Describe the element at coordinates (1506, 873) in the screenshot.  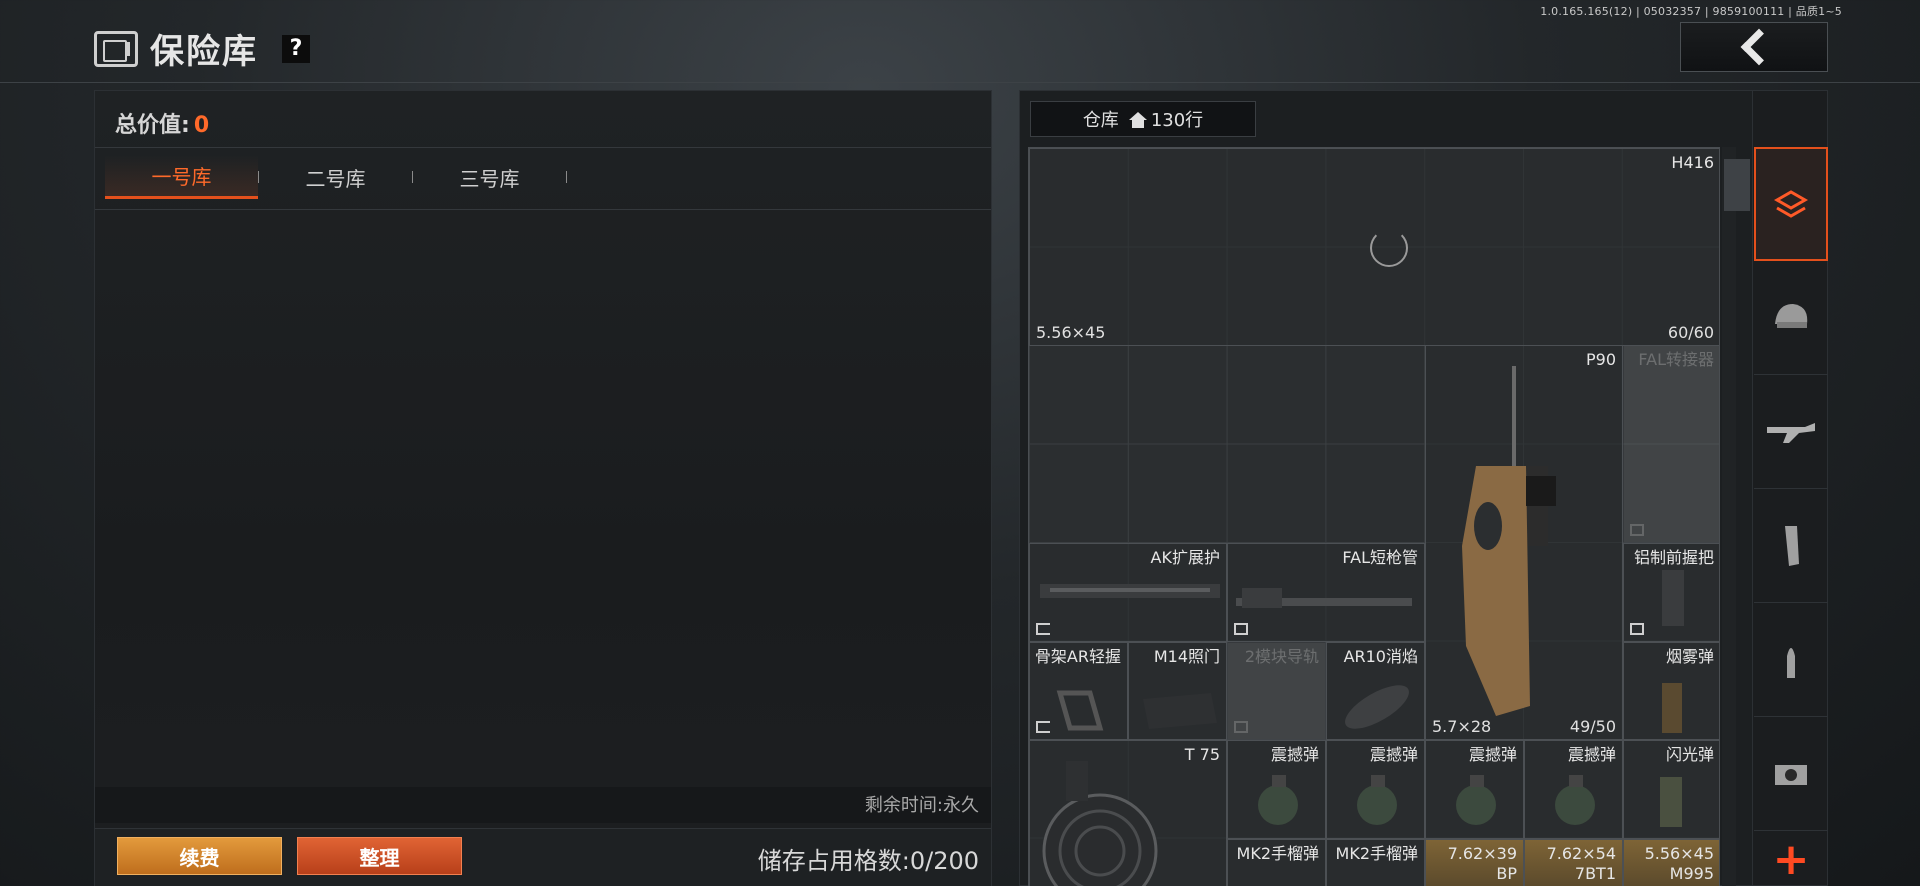
I see `item-sub: BP` at that location.